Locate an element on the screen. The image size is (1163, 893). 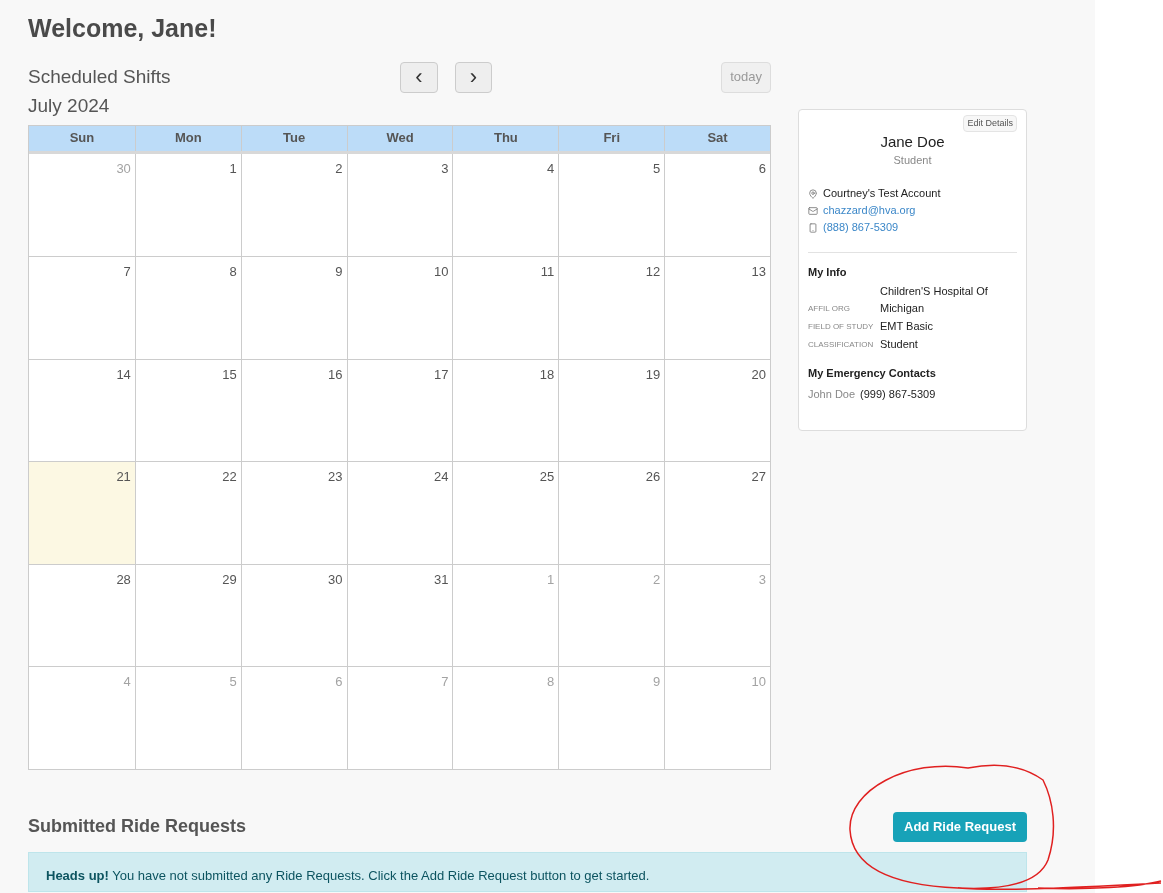
page-heading: Welcome, Jane! is located at coordinates (122, 28).